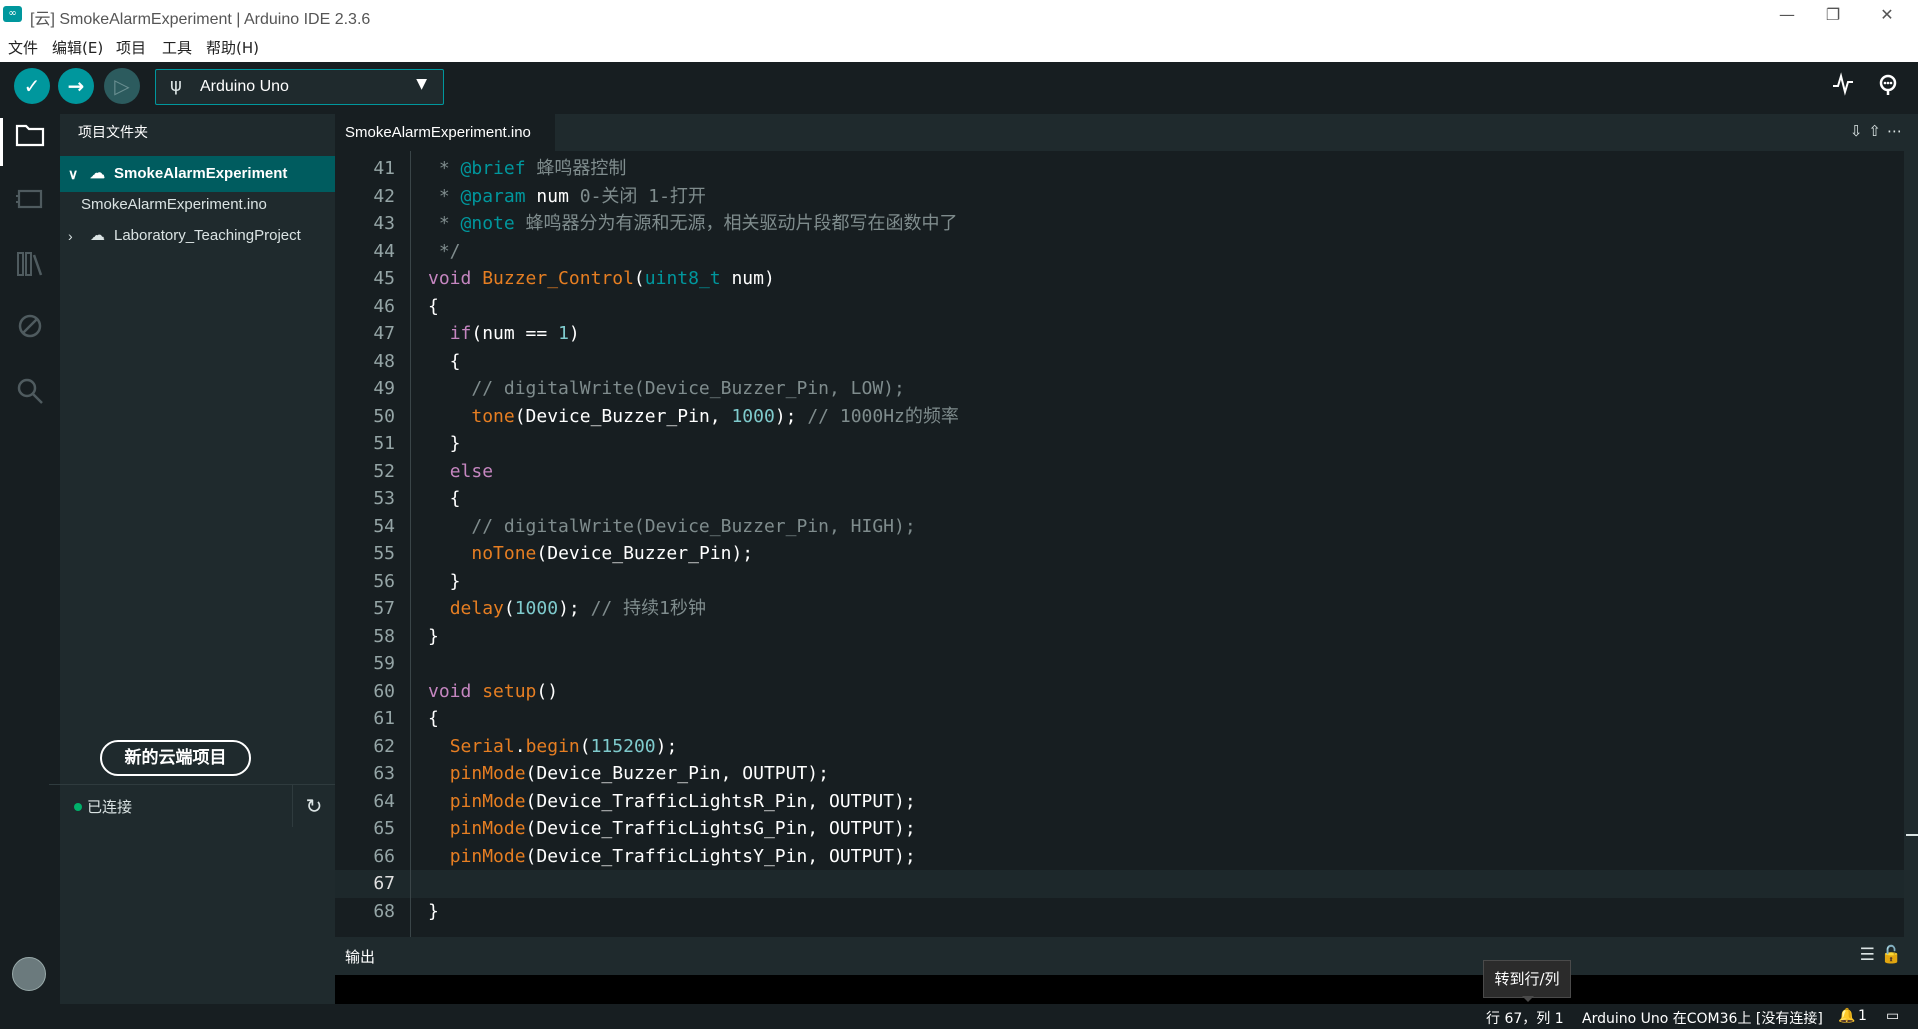 The height and width of the screenshot is (1029, 1918). I want to click on line-number: 53, so click(384, 498).